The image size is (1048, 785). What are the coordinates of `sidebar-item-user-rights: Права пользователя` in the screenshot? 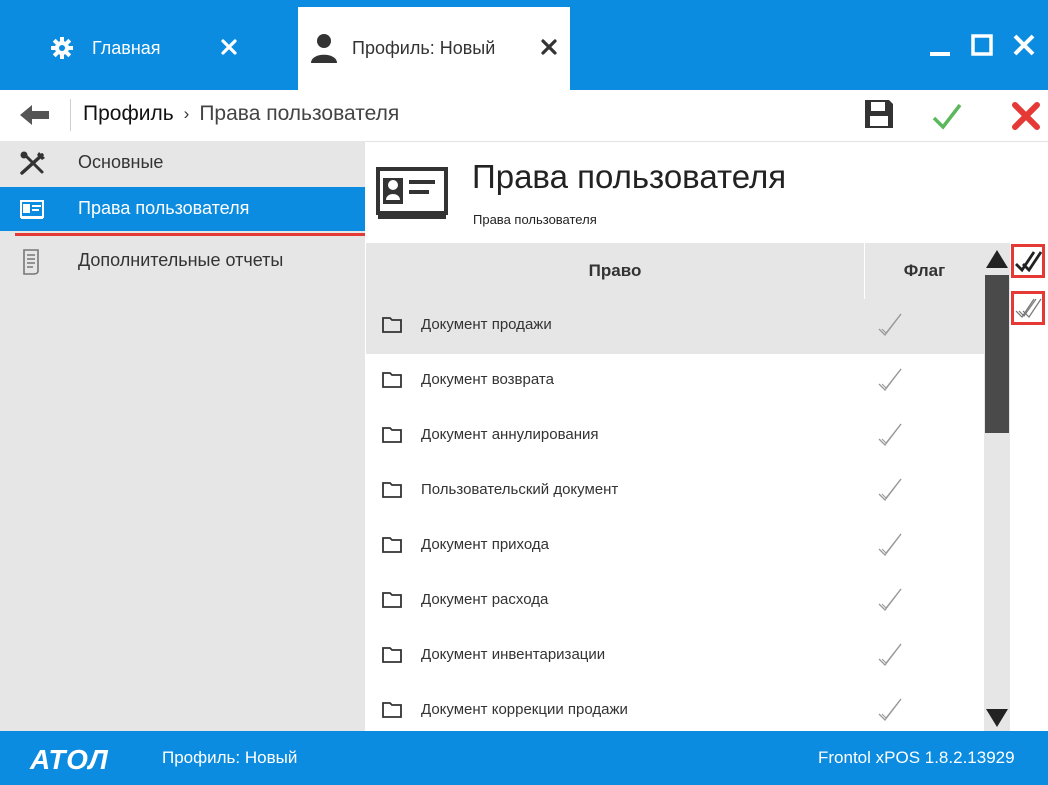 It's located at (182, 209).